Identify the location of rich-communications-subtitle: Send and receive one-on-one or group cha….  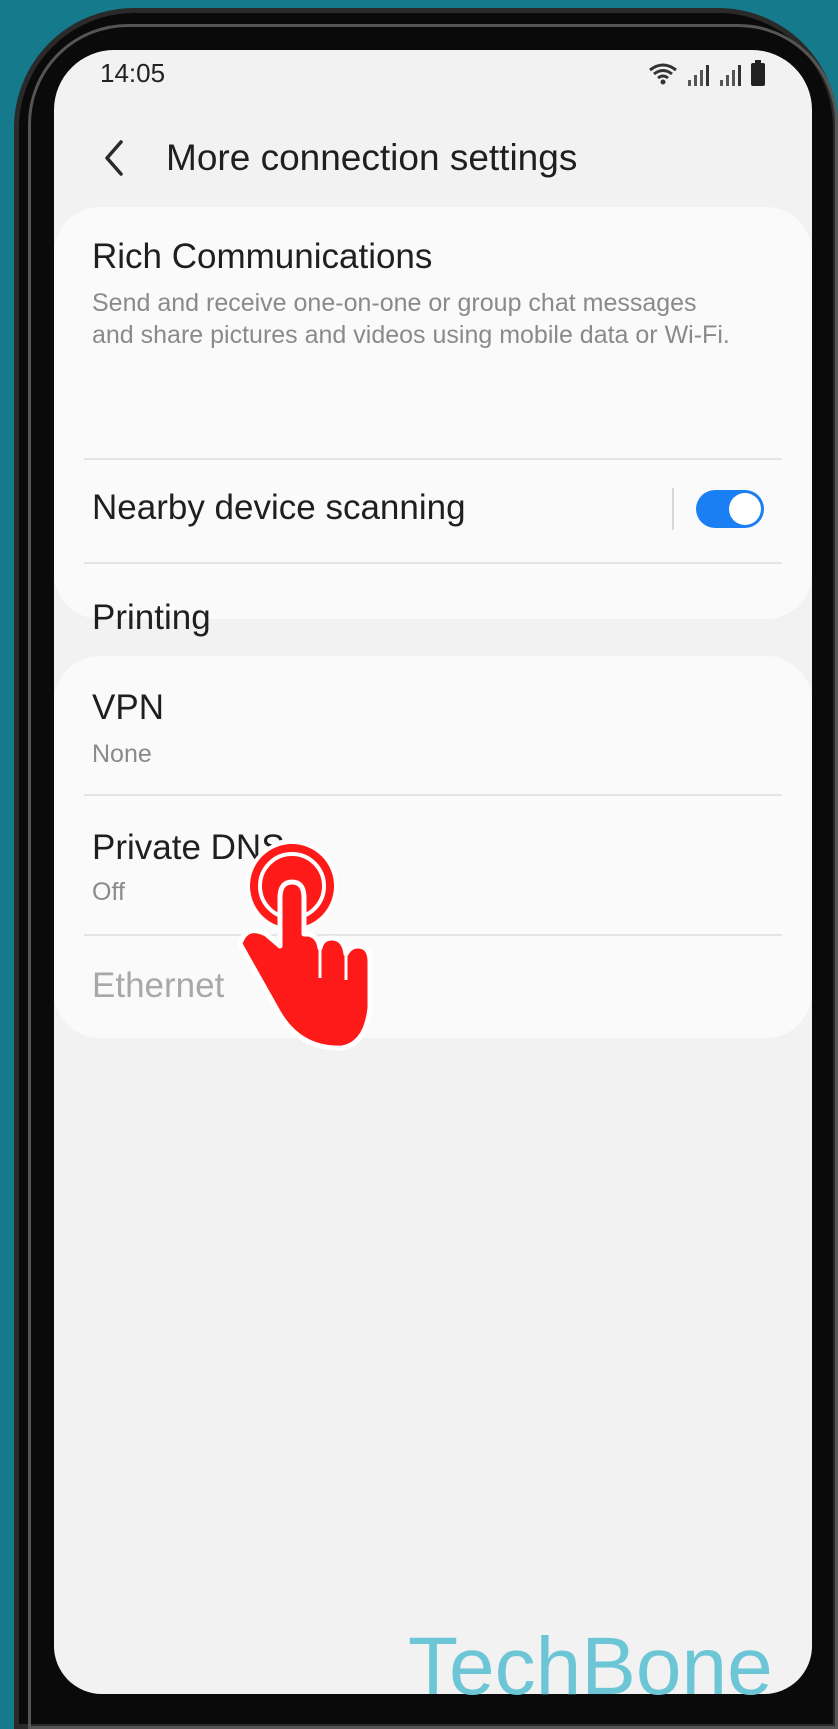
(411, 319).